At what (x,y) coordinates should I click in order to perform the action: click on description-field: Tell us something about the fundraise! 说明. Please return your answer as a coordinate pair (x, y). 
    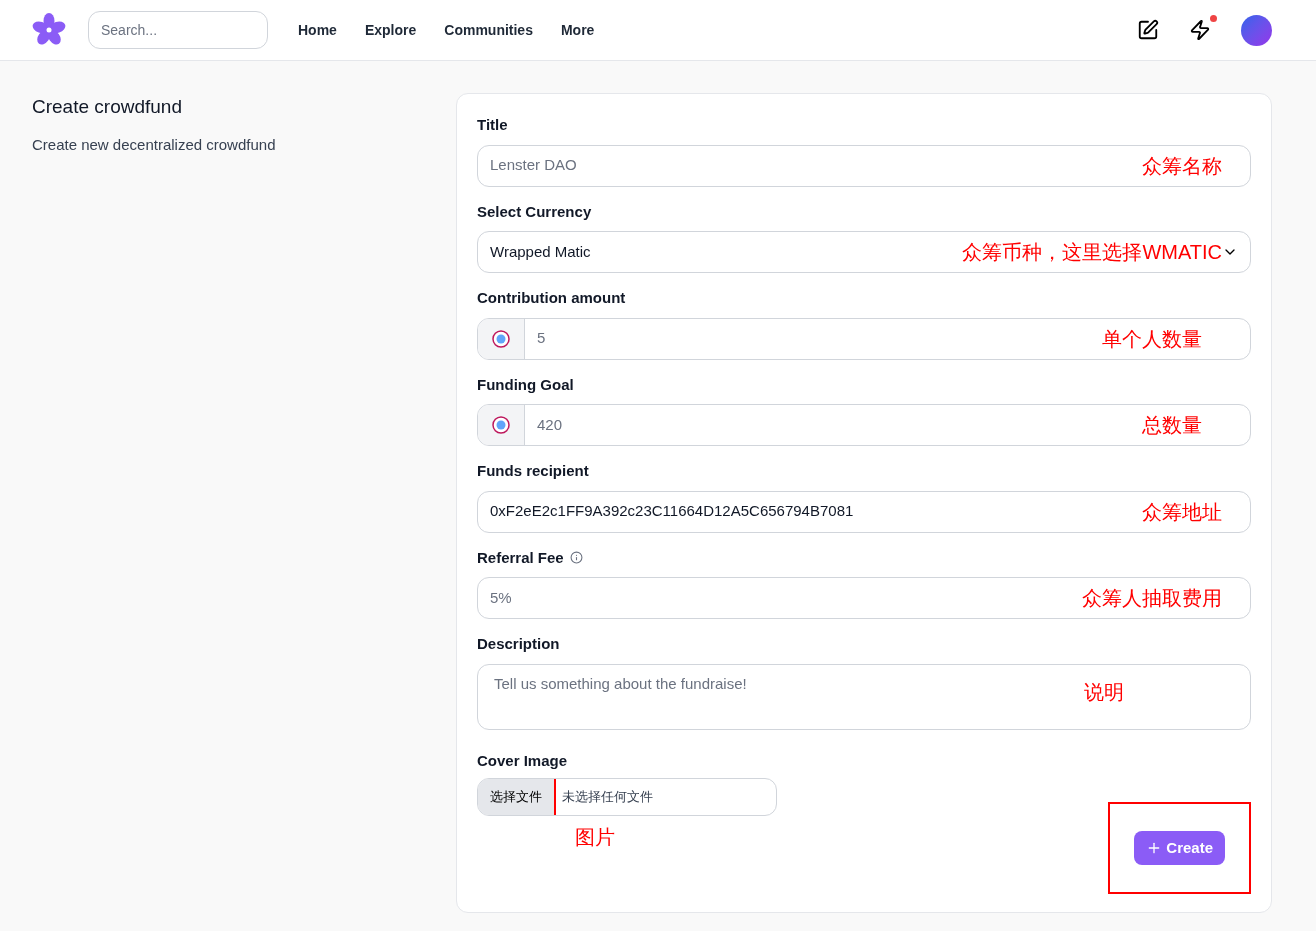
    Looking at the image, I should click on (864, 696).